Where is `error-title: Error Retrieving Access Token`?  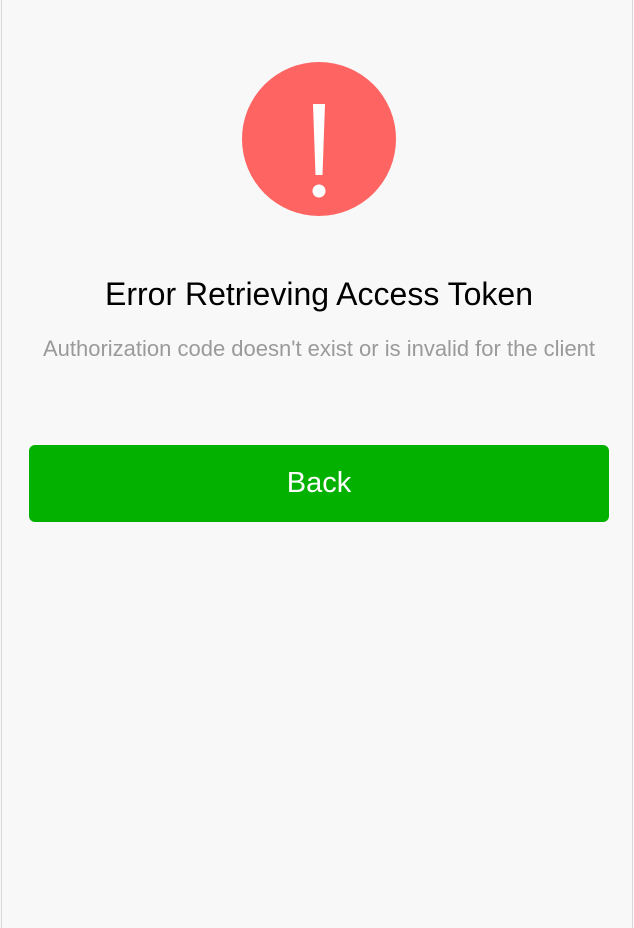
error-title: Error Retrieving Access Token is located at coordinates (319, 294).